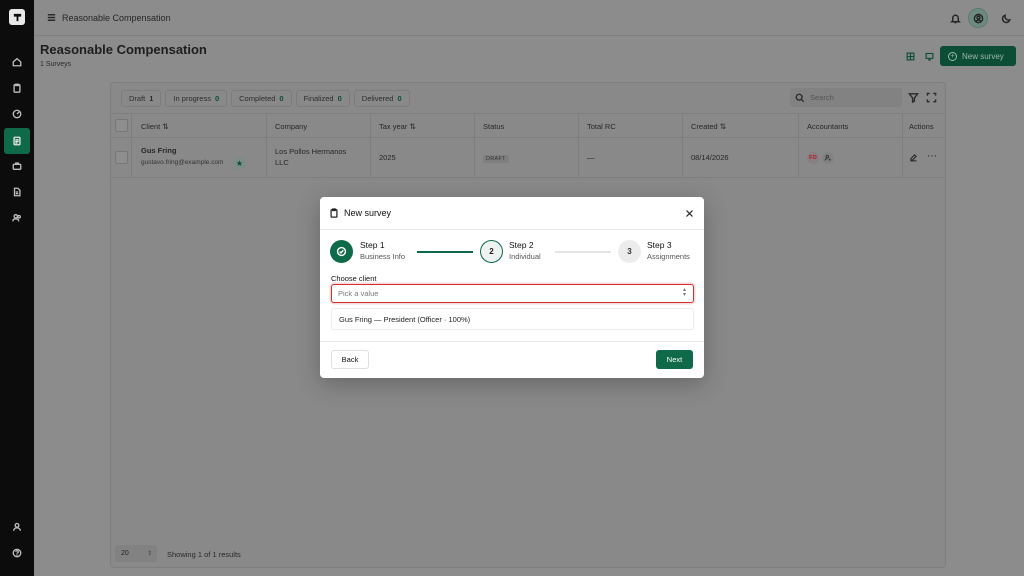  I want to click on select-placeholder: Pick a value, so click(358, 293).